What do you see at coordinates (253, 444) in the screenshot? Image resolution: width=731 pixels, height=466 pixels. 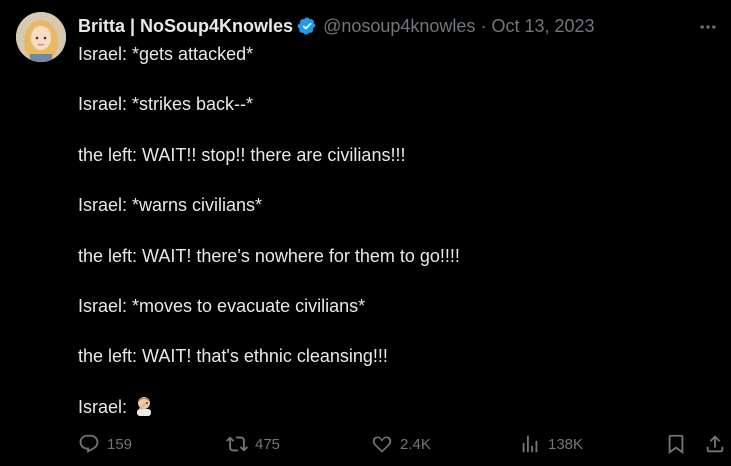 I see `repost-button: 475` at bounding box center [253, 444].